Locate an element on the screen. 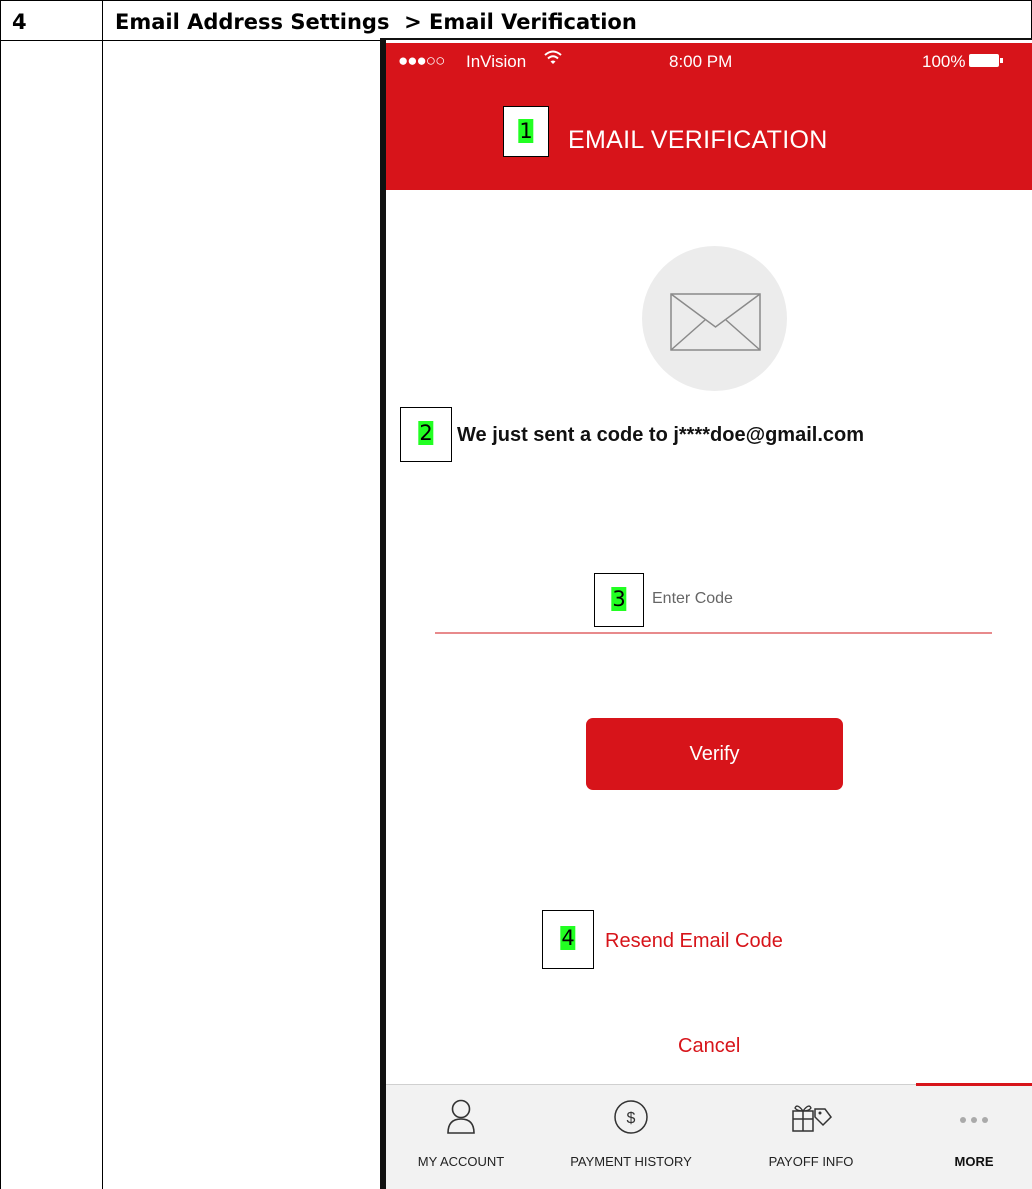  input-underline is located at coordinates (713, 633).